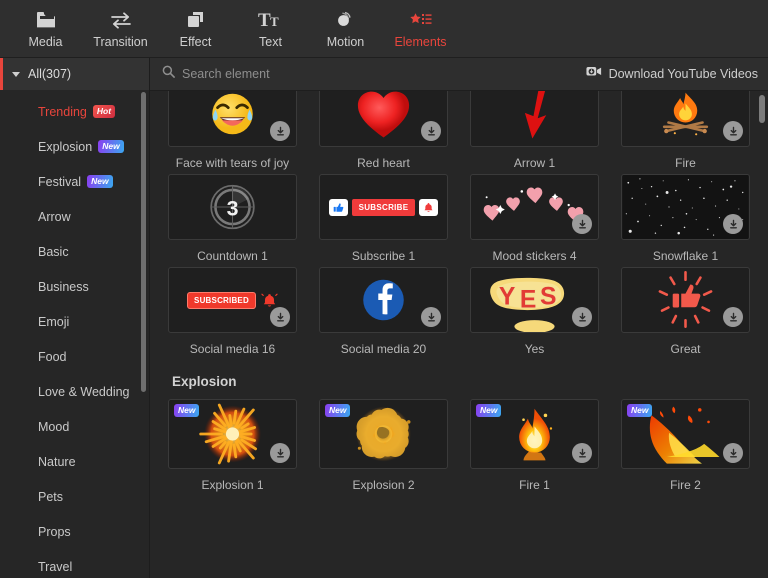 This screenshot has width=768, height=578. Describe the element at coordinates (421, 20) in the screenshot. I see `elements-star-list-icon` at that location.